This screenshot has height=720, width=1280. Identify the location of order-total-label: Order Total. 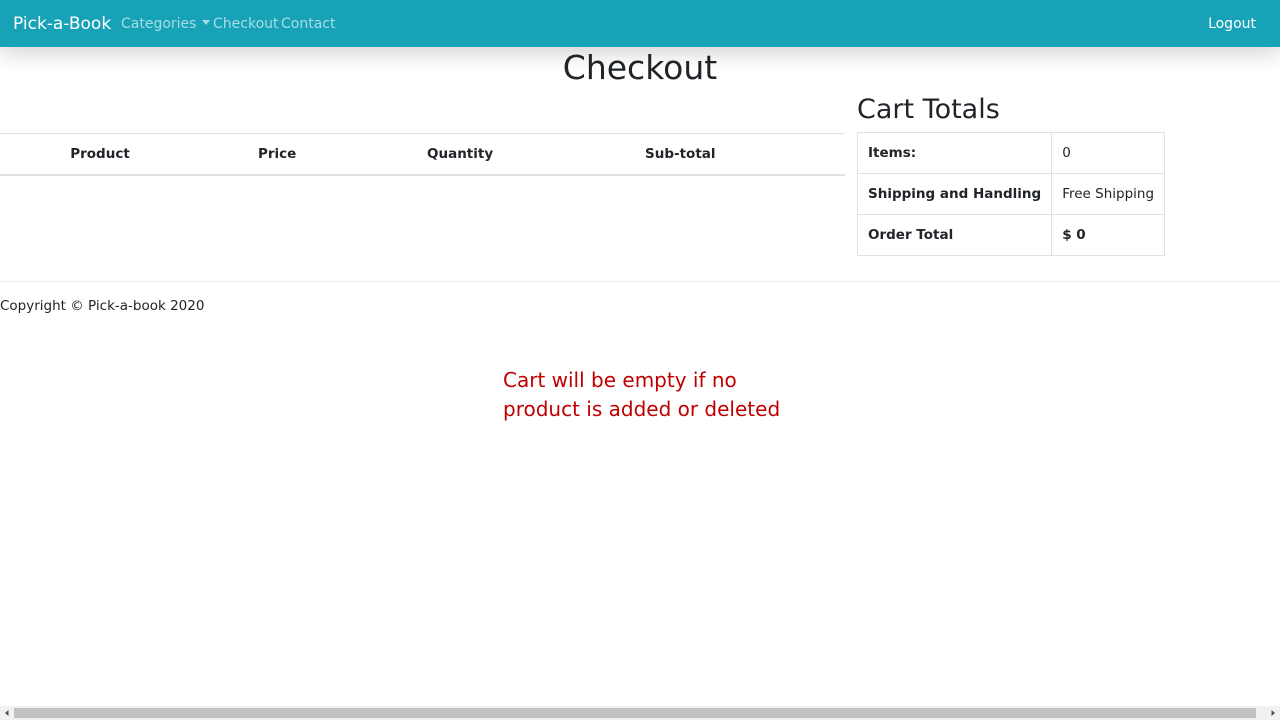
(954, 235).